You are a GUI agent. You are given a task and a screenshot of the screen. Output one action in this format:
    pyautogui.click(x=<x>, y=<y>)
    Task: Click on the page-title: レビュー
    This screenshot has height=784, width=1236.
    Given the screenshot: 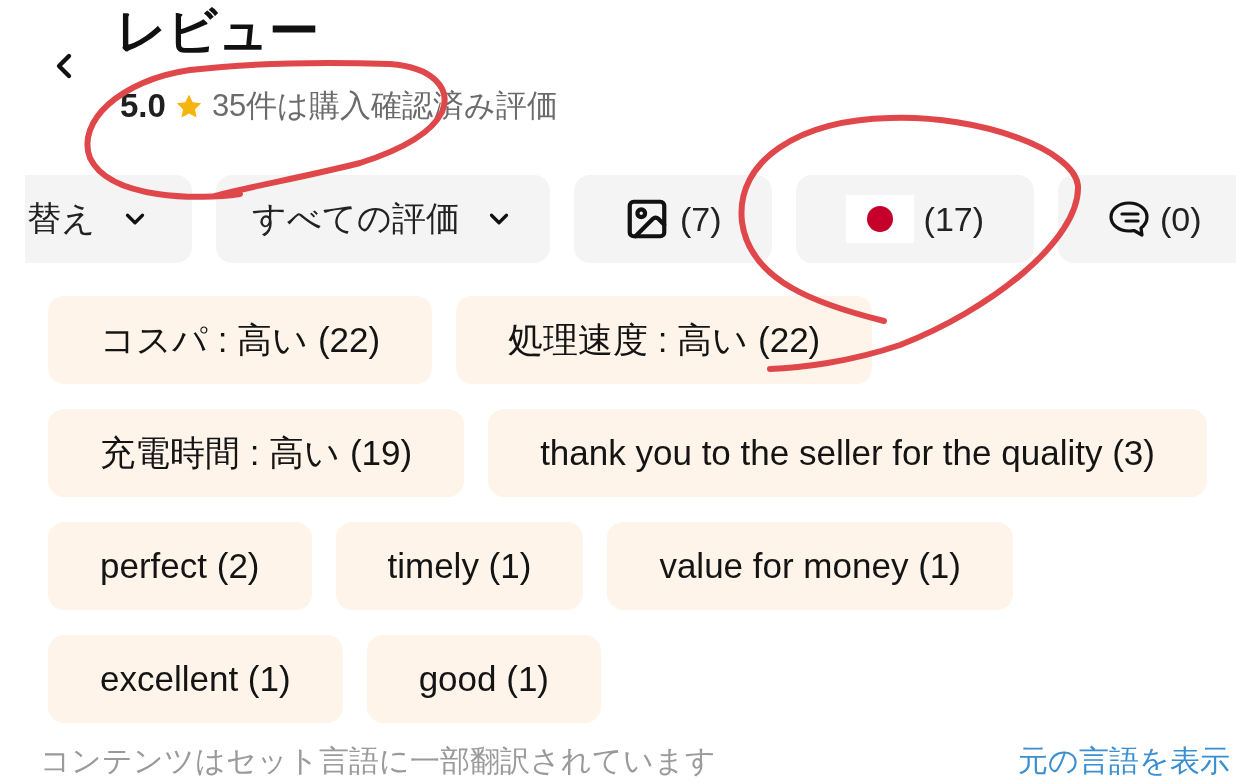 What is the action you would take?
    pyautogui.click(x=217, y=31)
    